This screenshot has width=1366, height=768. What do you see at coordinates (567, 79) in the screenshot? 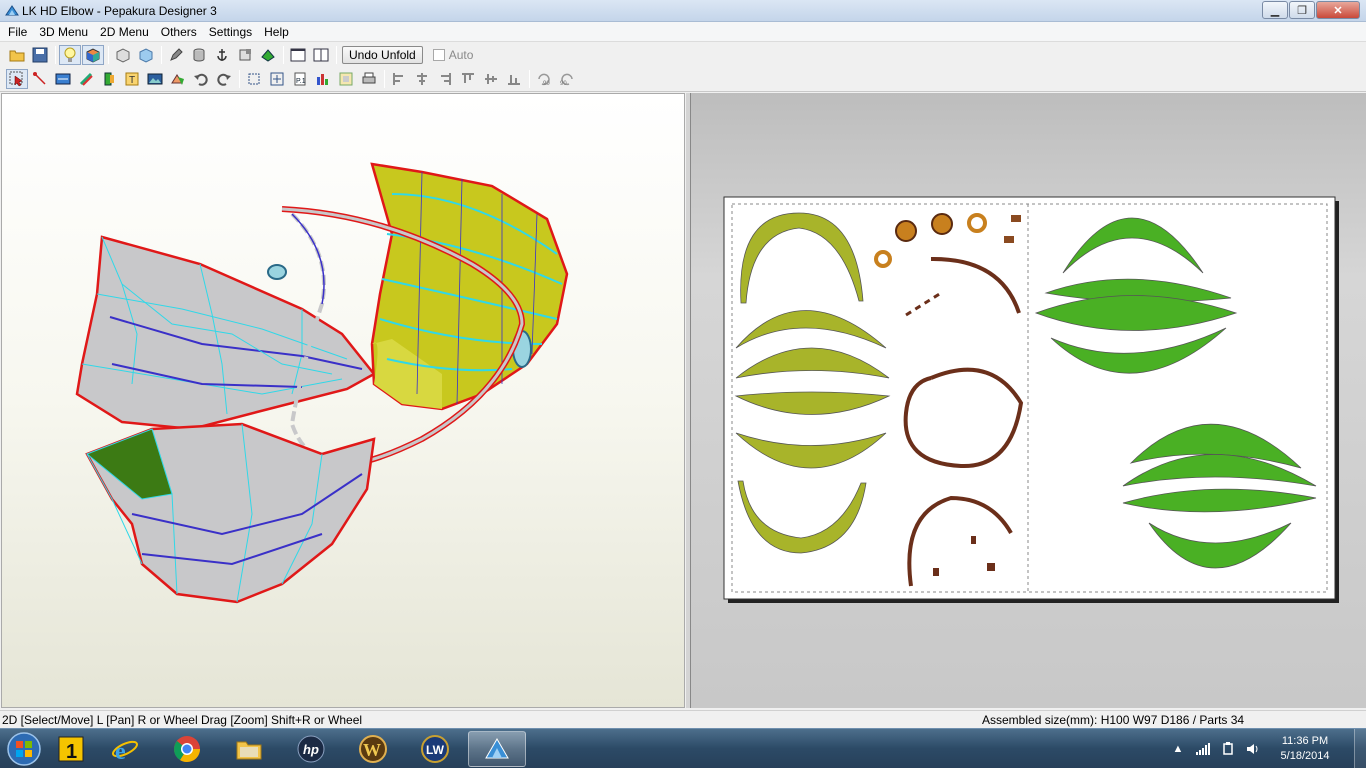
I see `rotate-90-cw-icon: 90` at bounding box center [567, 79].